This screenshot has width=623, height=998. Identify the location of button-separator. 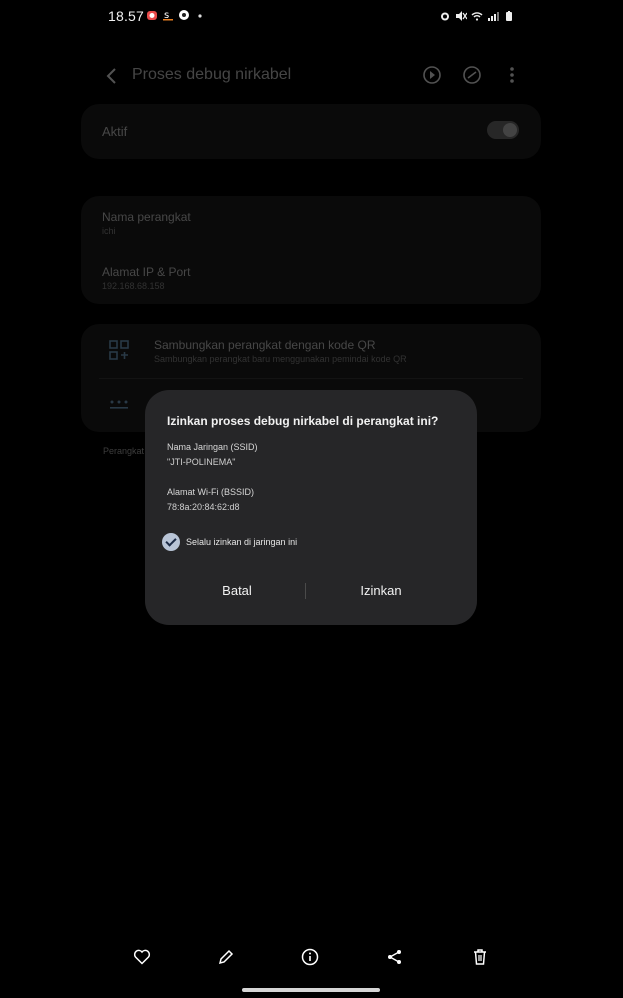
(305, 591).